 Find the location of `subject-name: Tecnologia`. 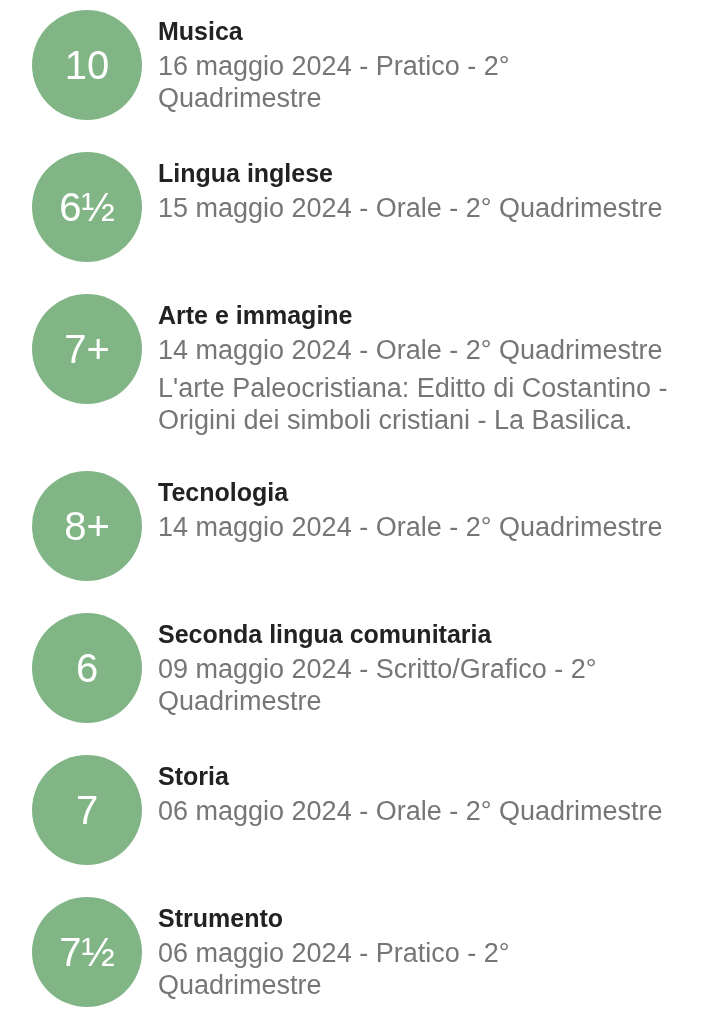

subject-name: Tecnologia is located at coordinates (223, 492).